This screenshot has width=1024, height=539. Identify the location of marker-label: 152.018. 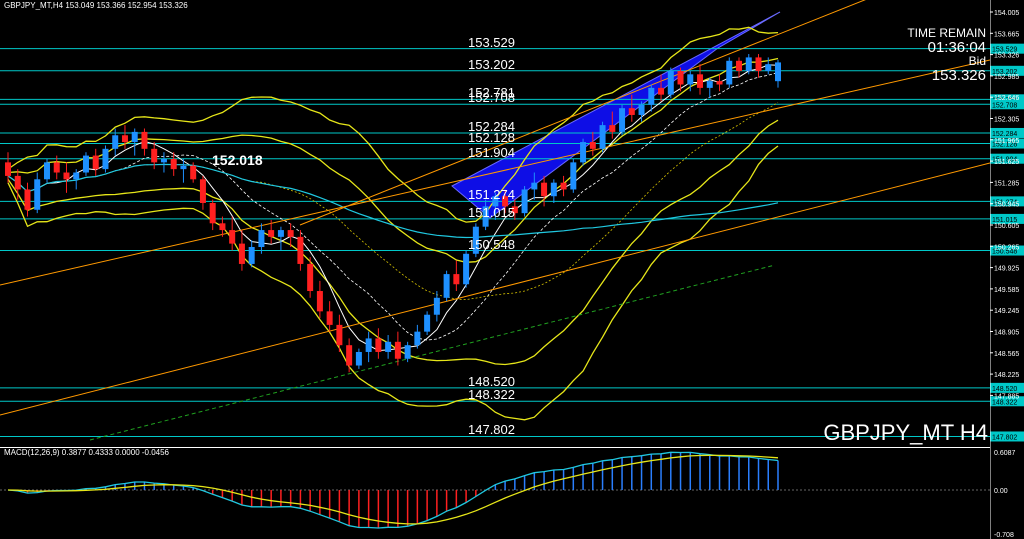
(237, 160).